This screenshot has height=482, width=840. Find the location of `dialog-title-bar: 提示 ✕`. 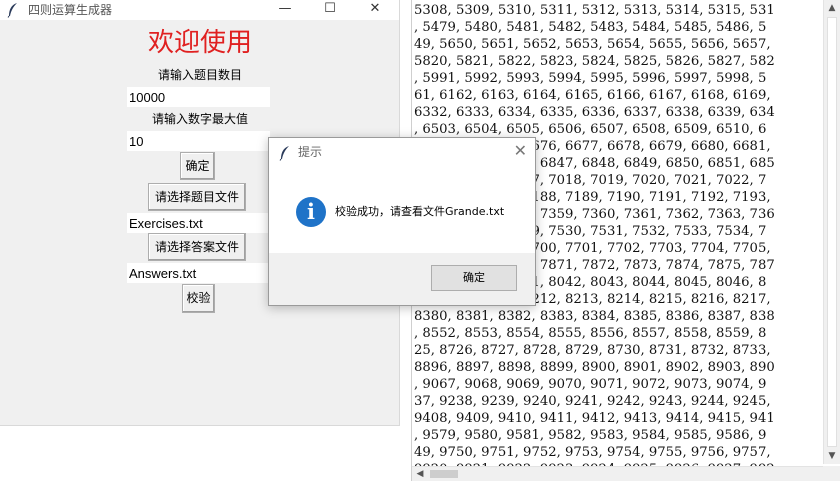

dialog-title-bar: 提示 ✕ is located at coordinates (402, 152).